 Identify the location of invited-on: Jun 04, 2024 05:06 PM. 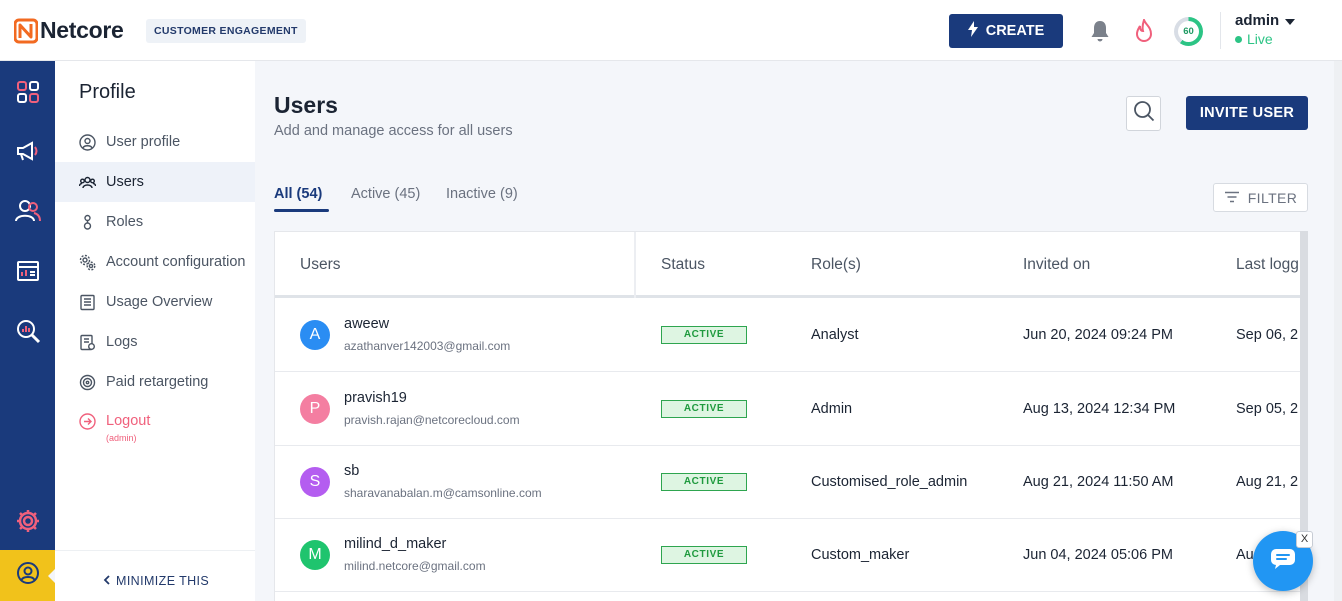
(1098, 555).